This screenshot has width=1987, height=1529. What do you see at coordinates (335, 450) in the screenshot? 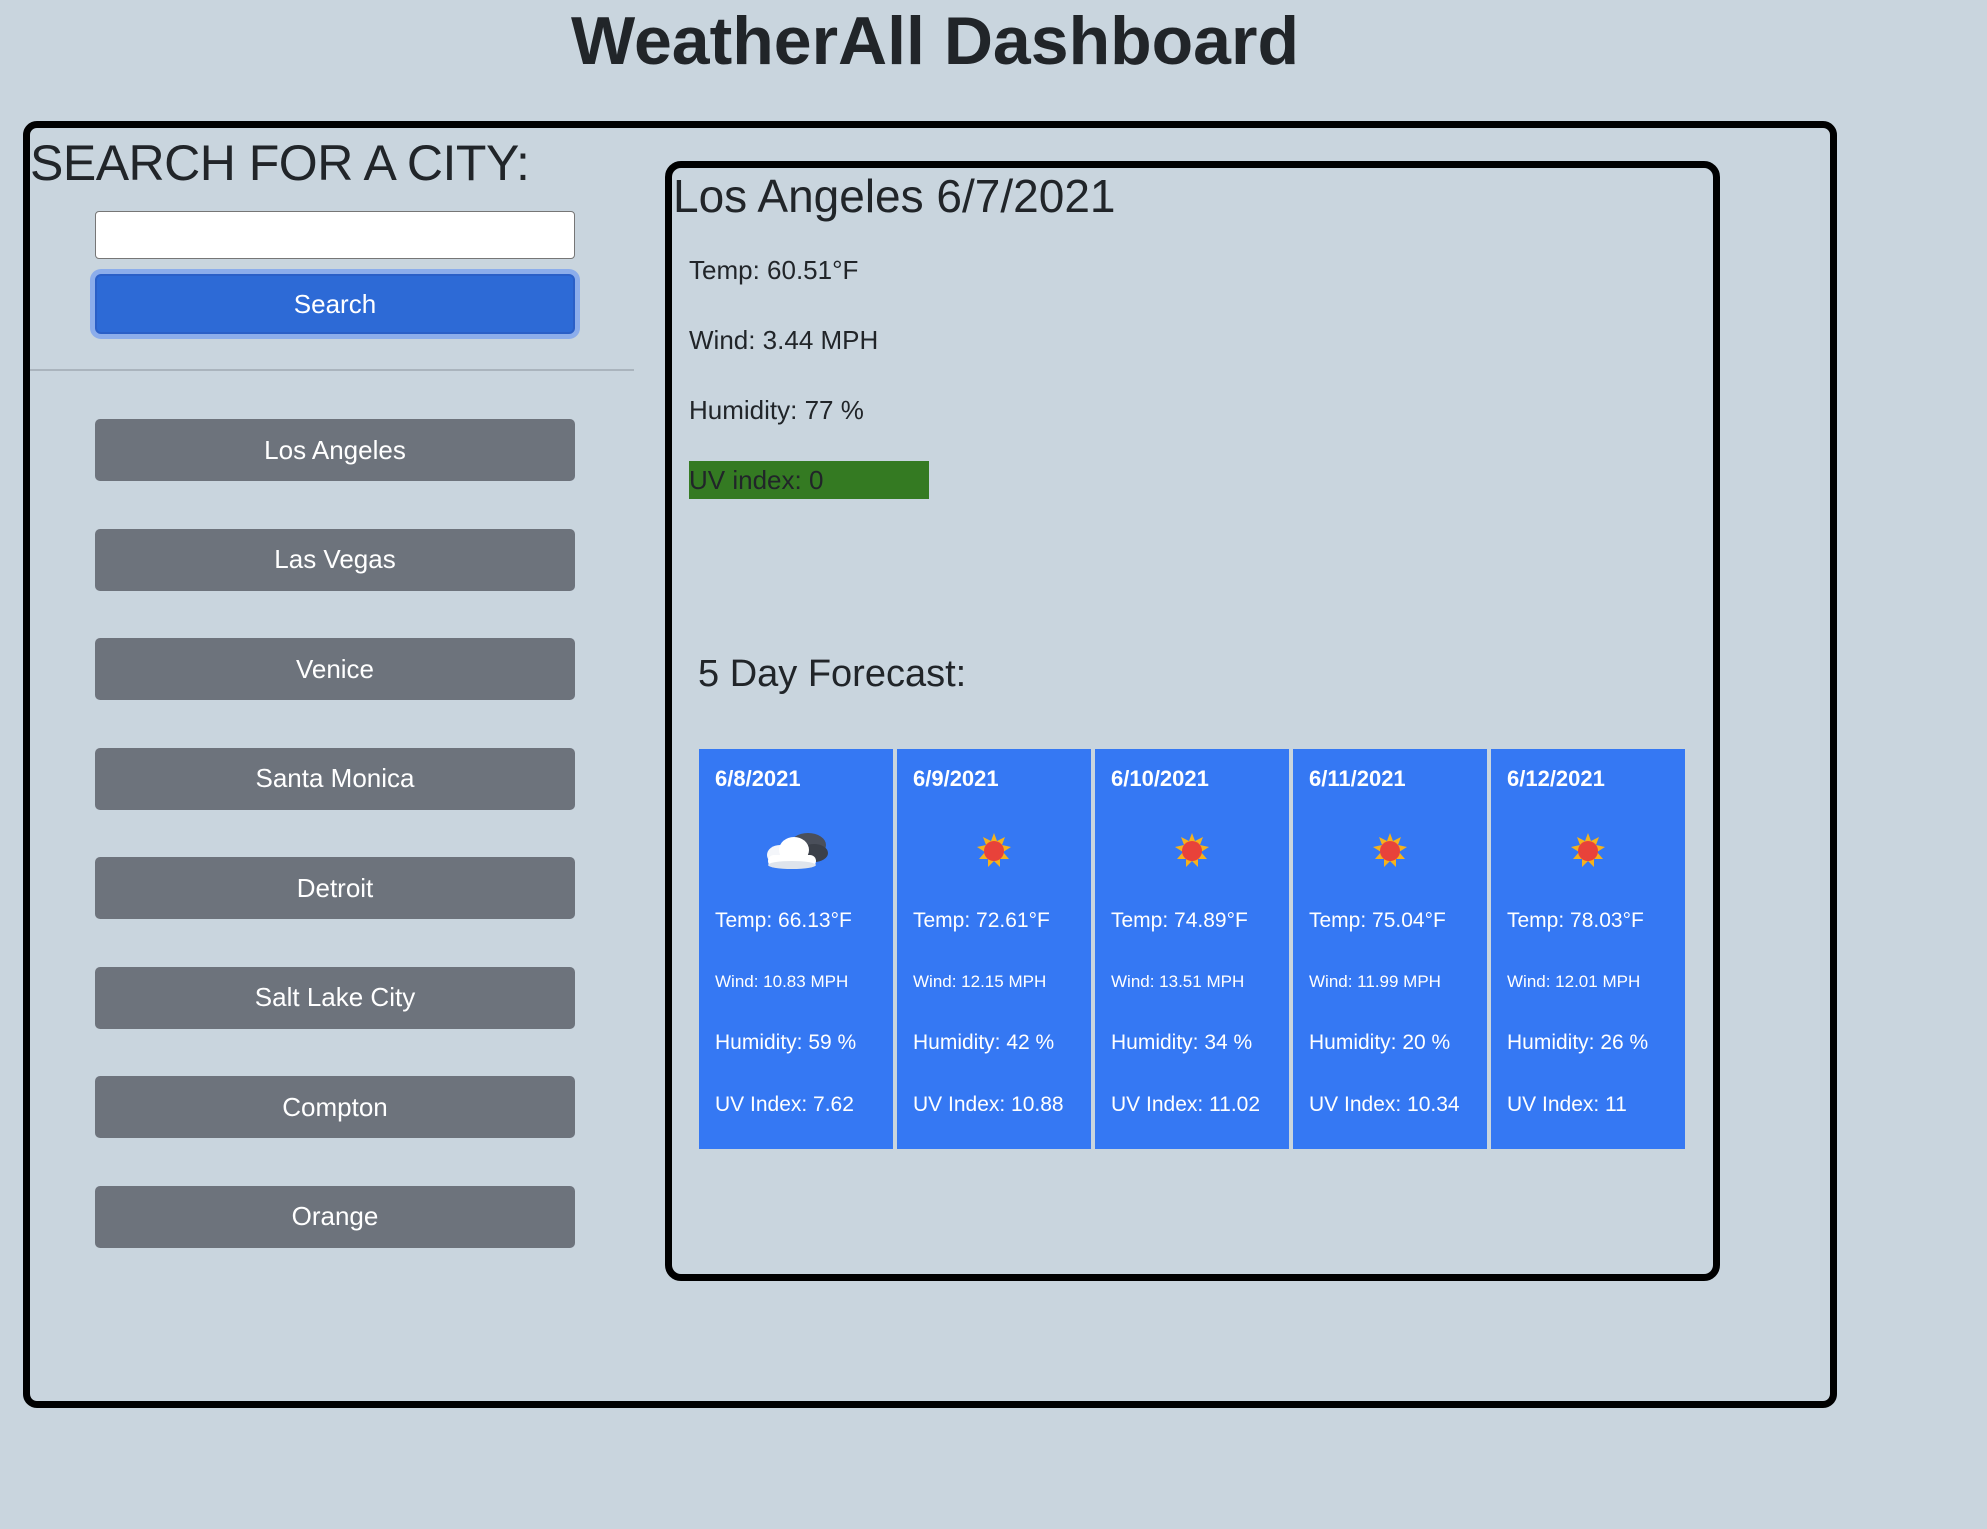
I see `history-button-los-angeles: Los Angeles` at bounding box center [335, 450].